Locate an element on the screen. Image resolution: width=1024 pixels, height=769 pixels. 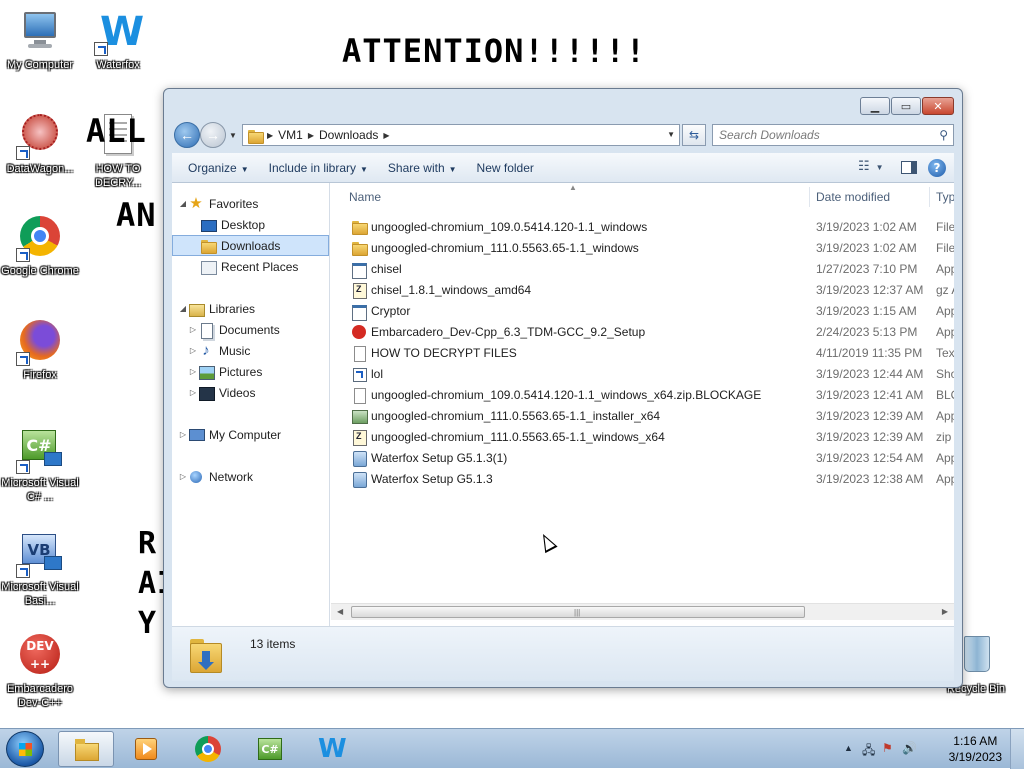
taskbar-chrome is located at coordinates (208, 749).